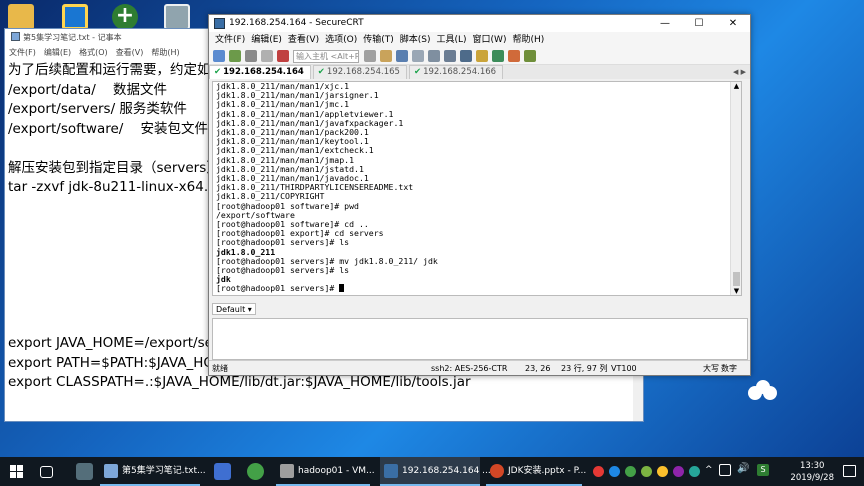  I want to click on status-cursor-position: 23, 26, so click(538, 368).